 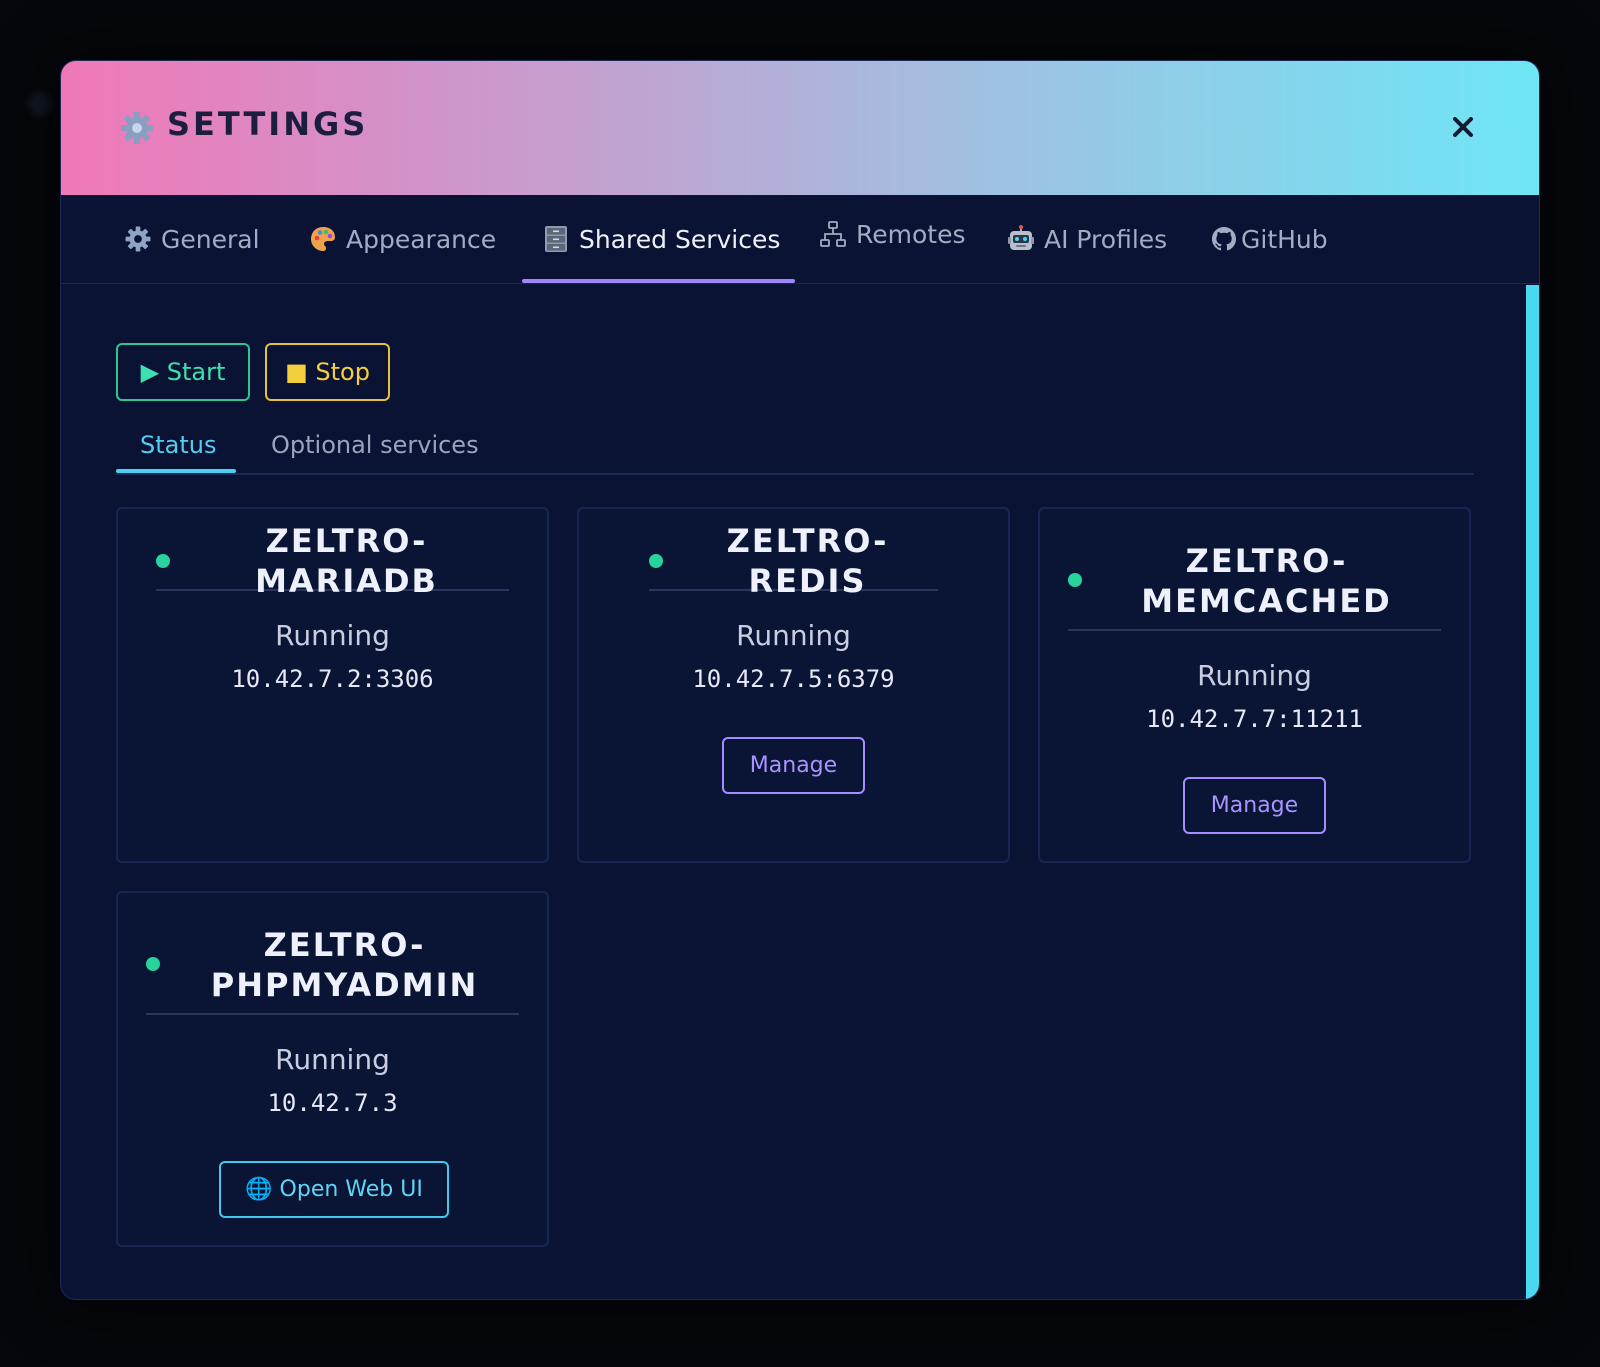 What do you see at coordinates (323, 239) in the screenshot?
I see `palette-icon` at bounding box center [323, 239].